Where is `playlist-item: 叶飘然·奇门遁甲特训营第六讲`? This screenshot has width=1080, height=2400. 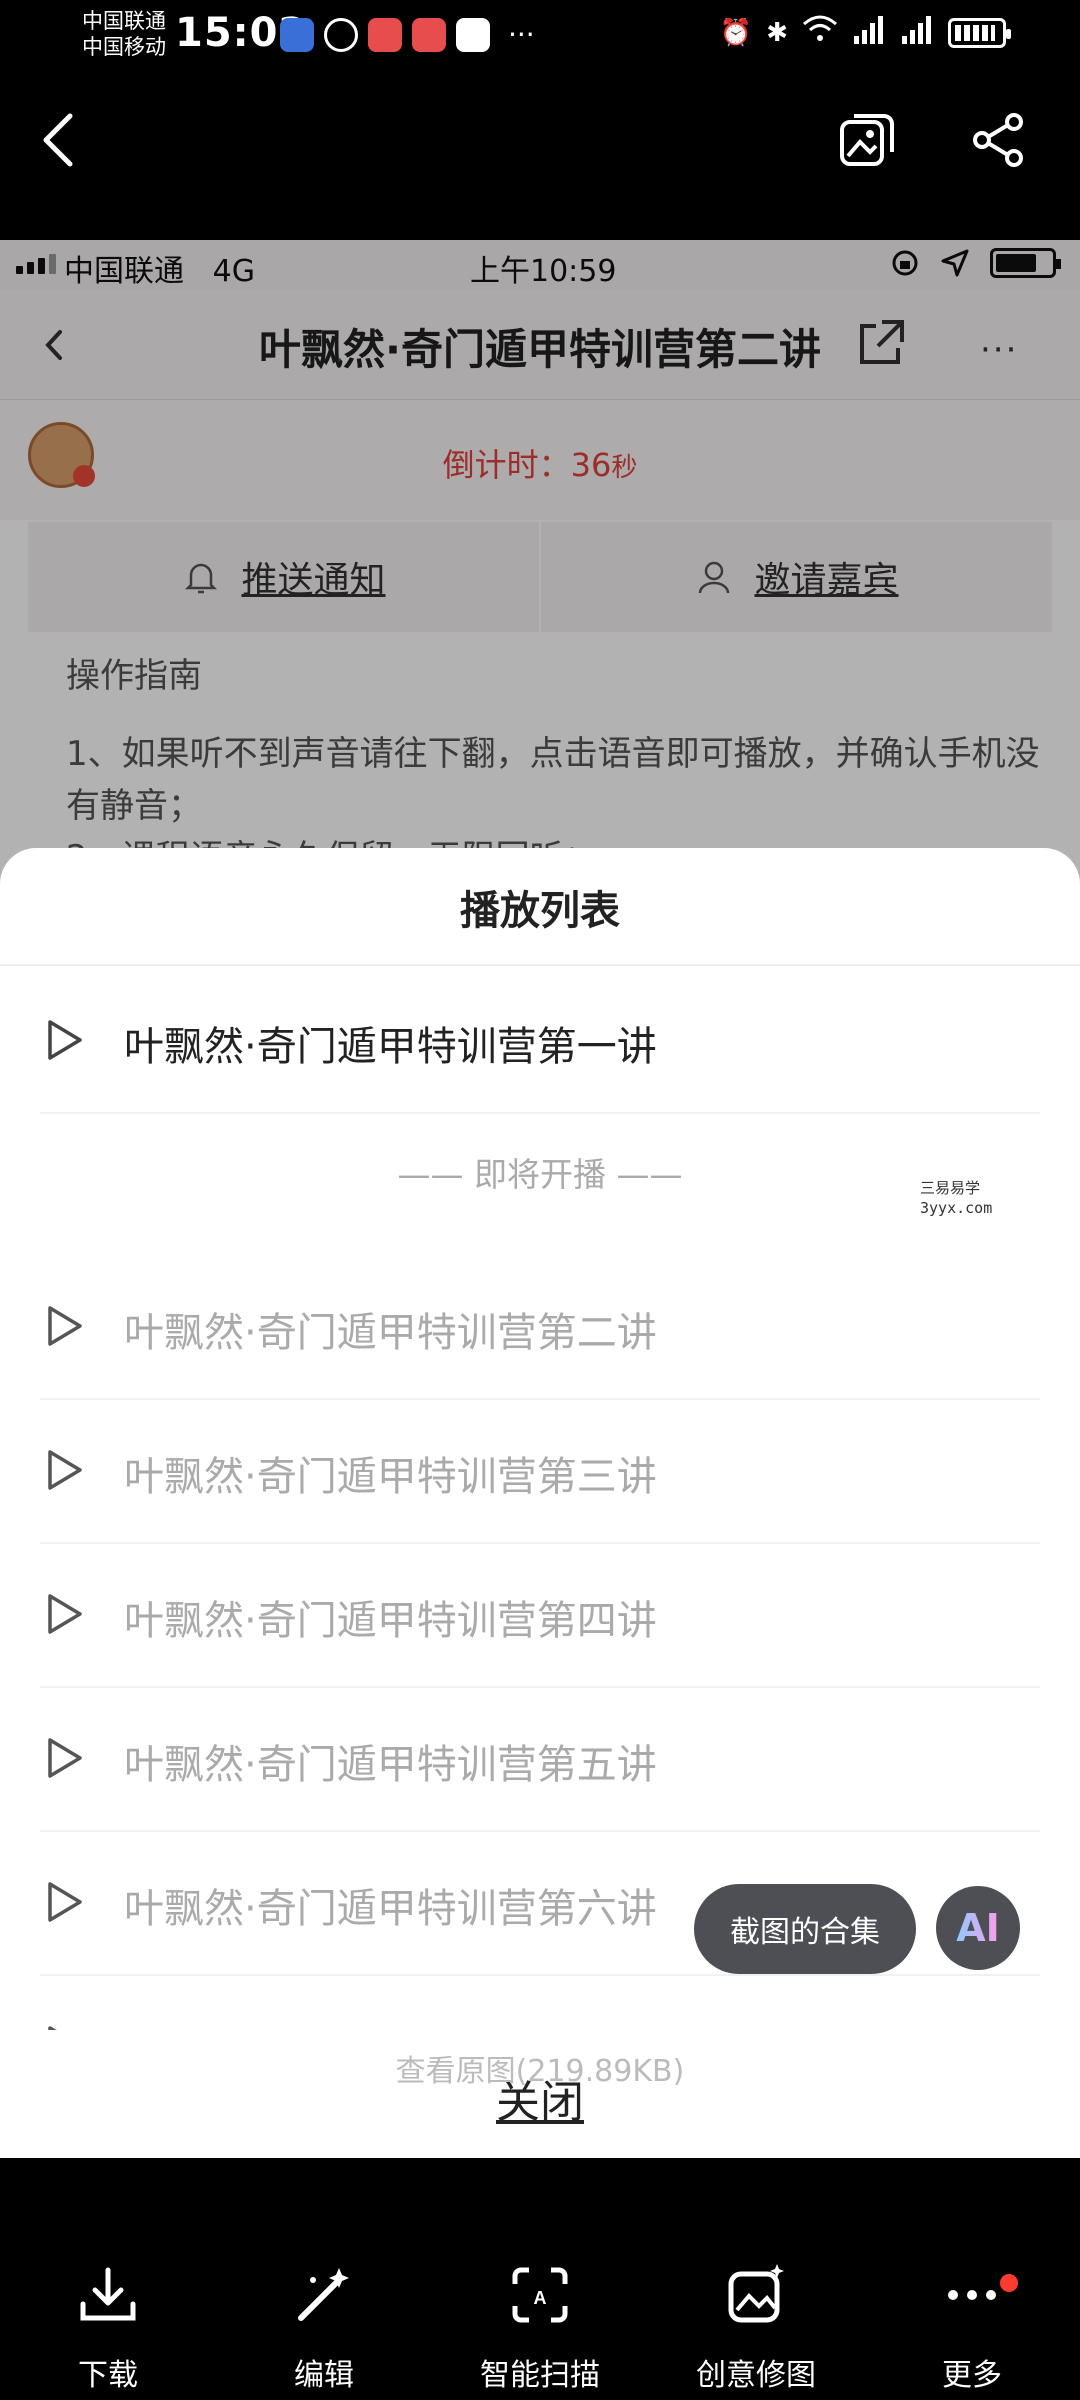 playlist-item: 叶飘然·奇门遁甲特训营第六讲 is located at coordinates (540, 1904).